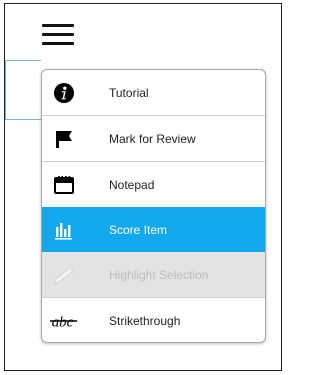 The image size is (320, 375). I want to click on menu-item-label: Score Item, so click(138, 229).